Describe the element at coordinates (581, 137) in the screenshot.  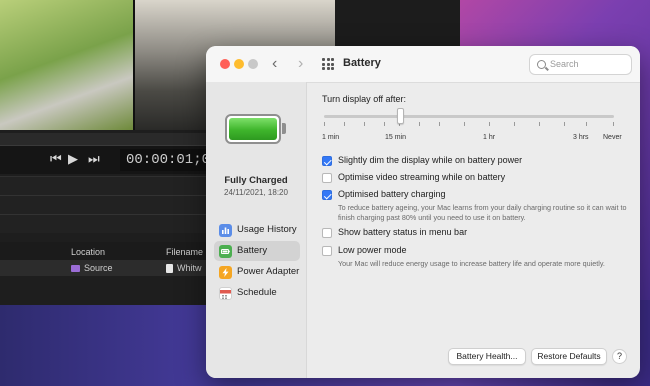
I see `slider-label-3hrs: 3 hrs` at that location.